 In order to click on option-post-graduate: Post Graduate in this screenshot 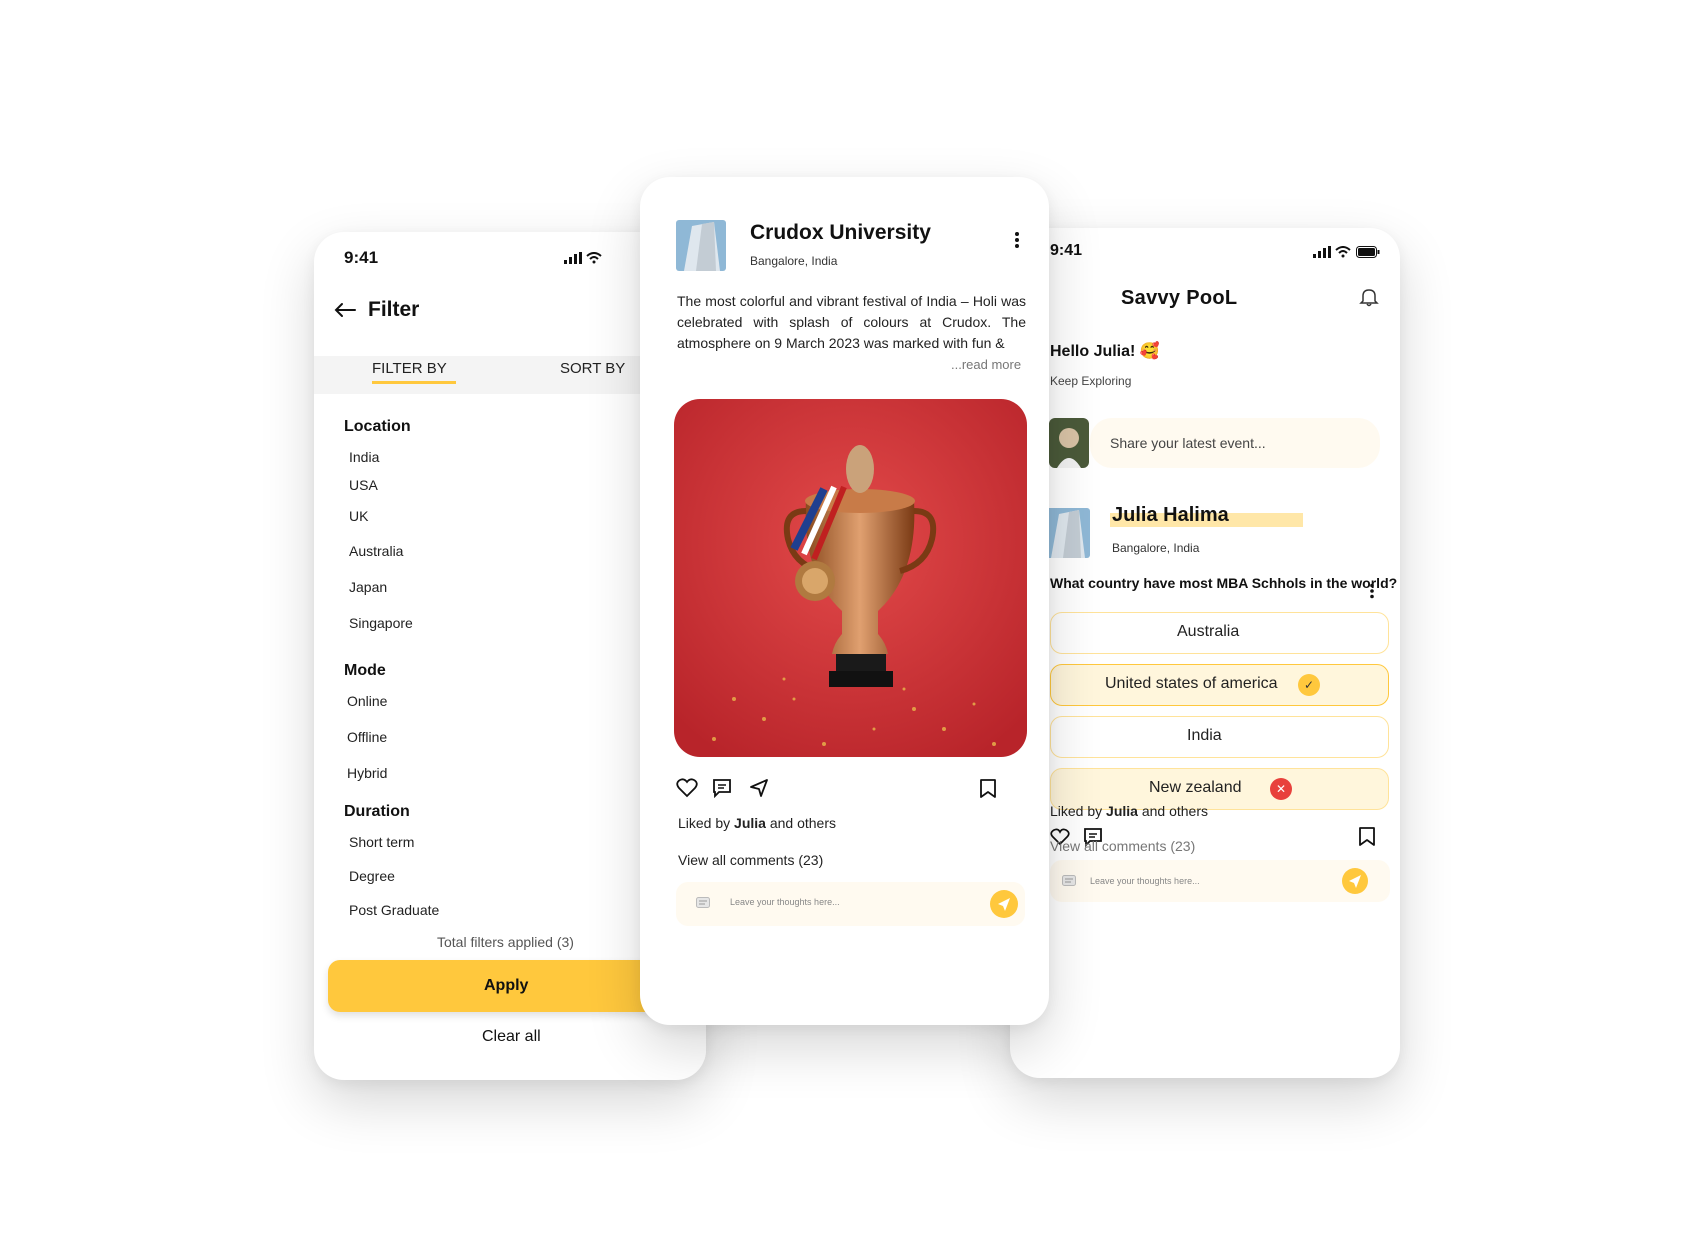, I will do `click(394, 910)`.